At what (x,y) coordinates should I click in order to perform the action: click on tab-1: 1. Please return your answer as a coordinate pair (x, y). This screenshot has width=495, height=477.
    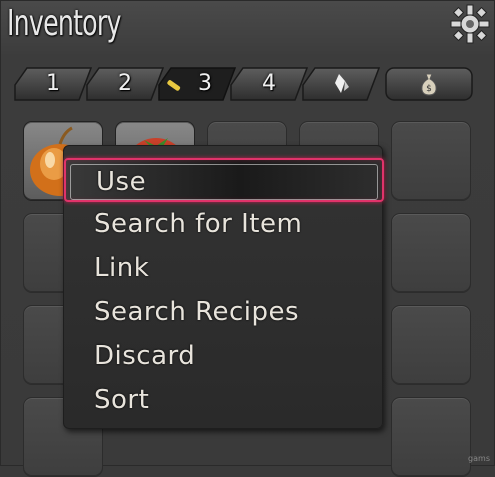
    Looking at the image, I should click on (53, 84).